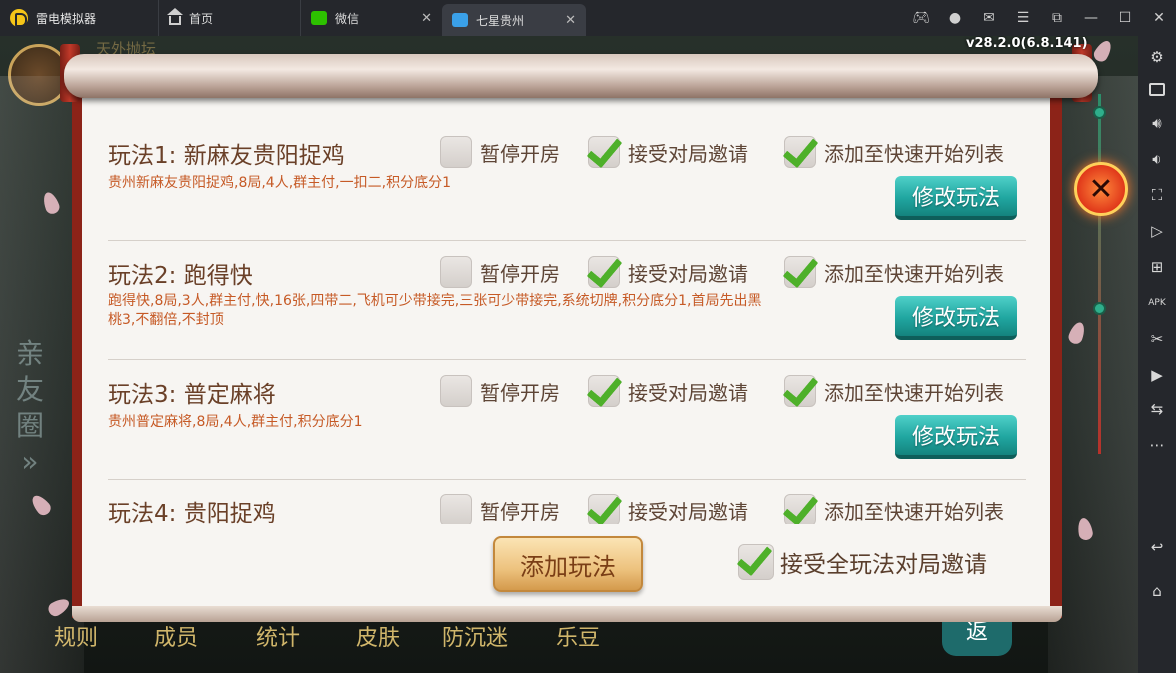 The width and height of the screenshot is (1176, 673). Describe the element at coordinates (955, 18) in the screenshot. I see `user-icon: ●` at that location.